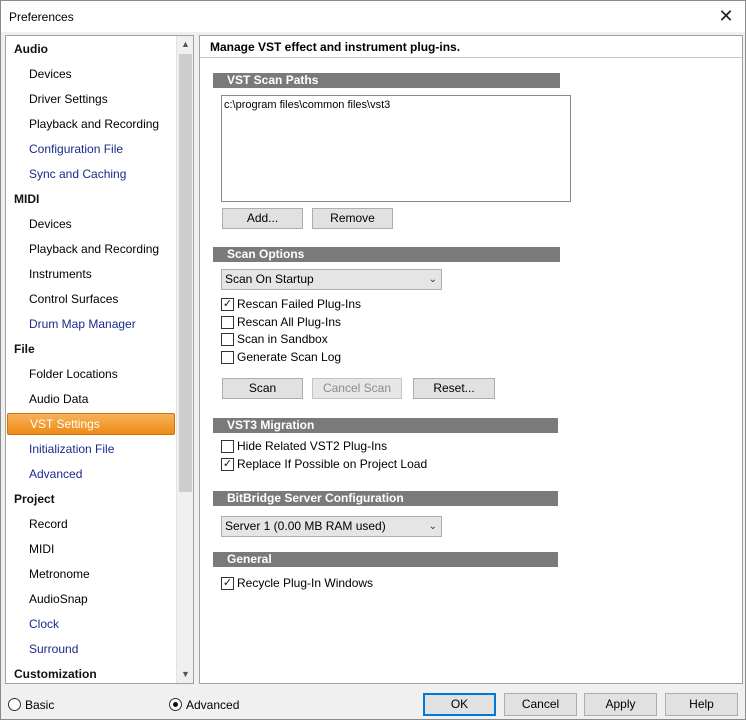 Image resolution: width=746 pixels, height=720 pixels. What do you see at coordinates (289, 357) in the screenshot?
I see `checkbox-label: Generate Scan Log` at bounding box center [289, 357].